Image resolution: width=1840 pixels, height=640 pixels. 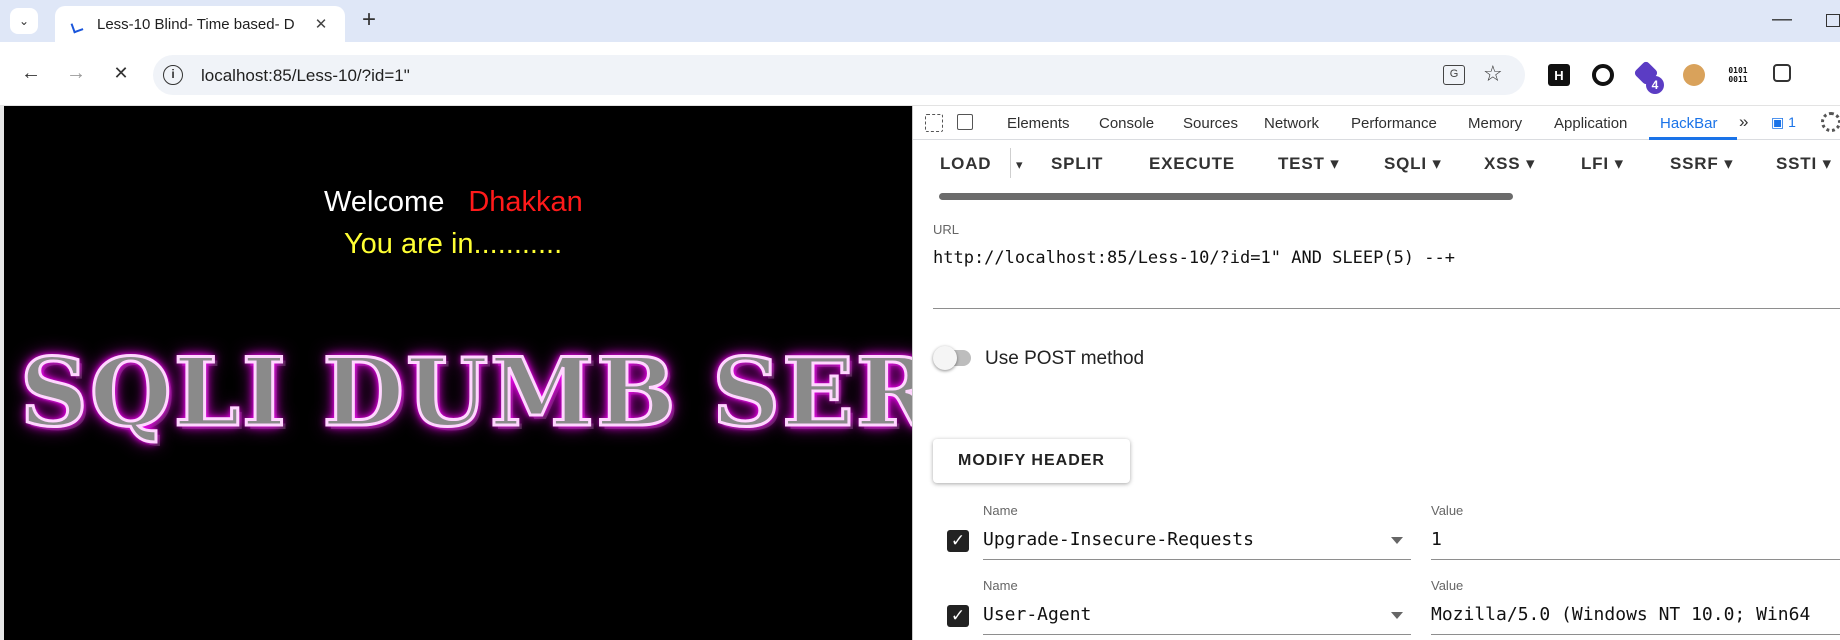 I want to click on header-value-input: Mozilla/5.0 (Windows NT 10.0; Win64, so click(x=1620, y=614).